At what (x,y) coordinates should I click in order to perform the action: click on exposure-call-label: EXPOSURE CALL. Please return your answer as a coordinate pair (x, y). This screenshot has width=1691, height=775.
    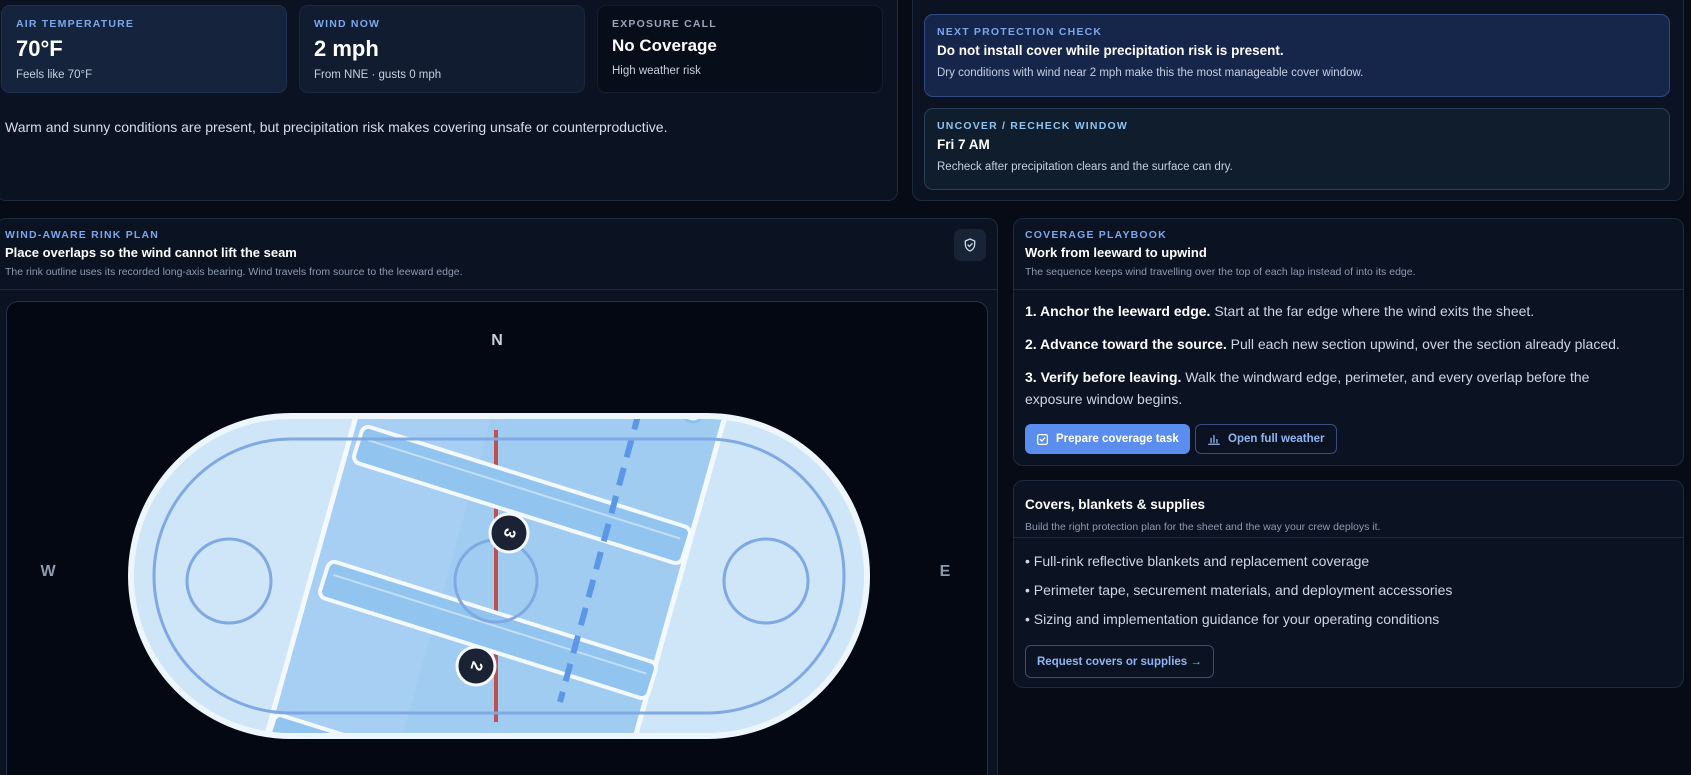
    Looking at the image, I should click on (664, 24).